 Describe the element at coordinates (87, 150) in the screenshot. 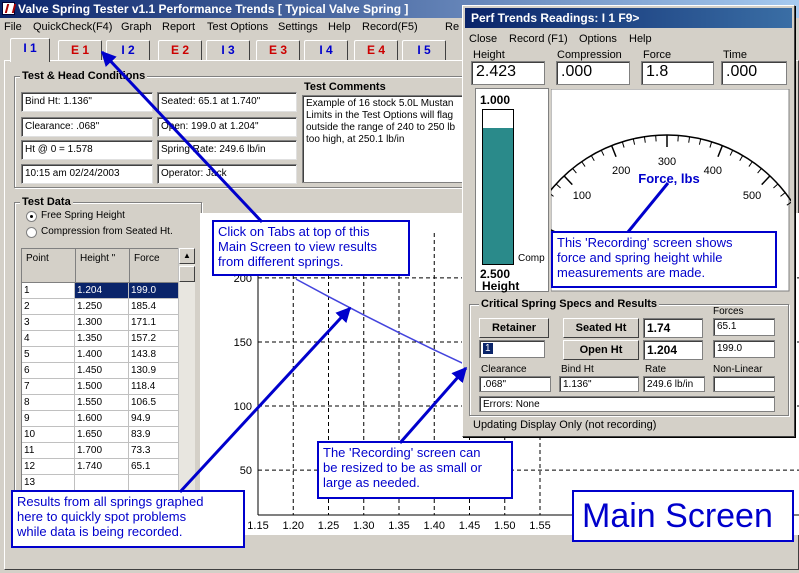

I see `ht-at-zero-field: Ht @ 0 = 1.578` at that location.